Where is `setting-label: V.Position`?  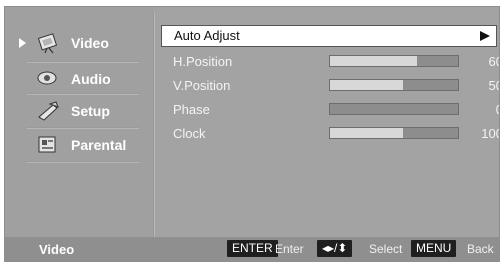
setting-label: V.Position is located at coordinates (202, 85).